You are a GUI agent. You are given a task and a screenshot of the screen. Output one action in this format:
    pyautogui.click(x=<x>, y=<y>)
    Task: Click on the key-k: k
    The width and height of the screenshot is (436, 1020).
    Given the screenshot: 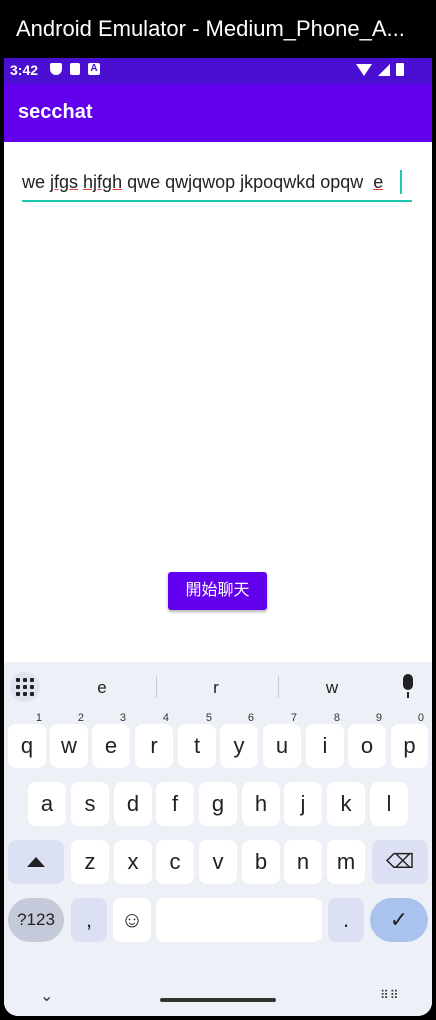 What is the action you would take?
    pyautogui.click(x=346, y=804)
    